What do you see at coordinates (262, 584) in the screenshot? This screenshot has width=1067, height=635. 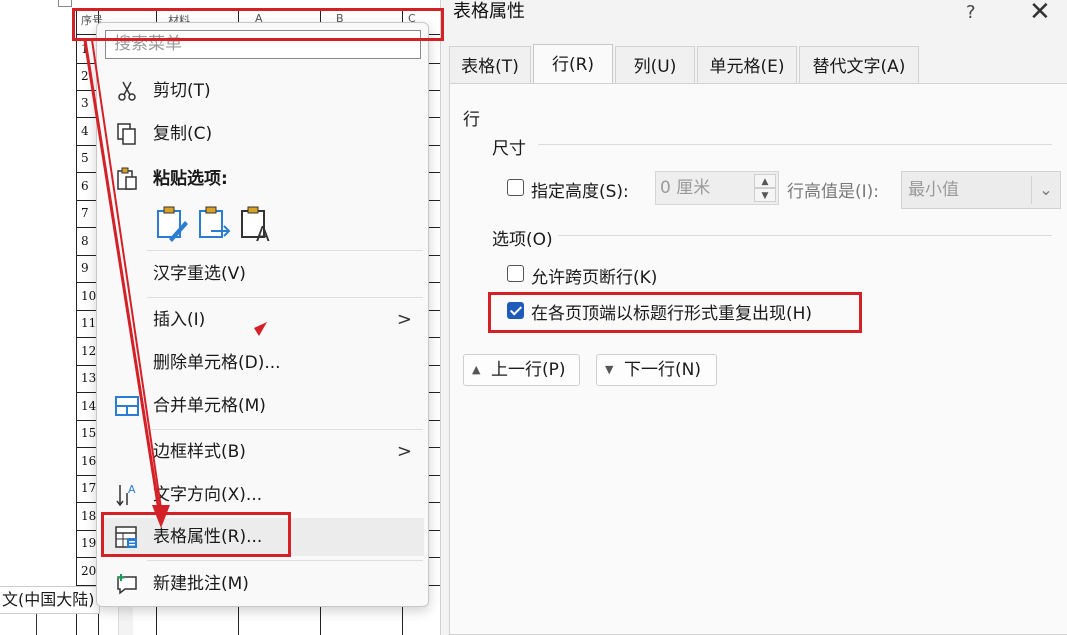 I see `menu-item-new-comment: 新建批注(M)` at bounding box center [262, 584].